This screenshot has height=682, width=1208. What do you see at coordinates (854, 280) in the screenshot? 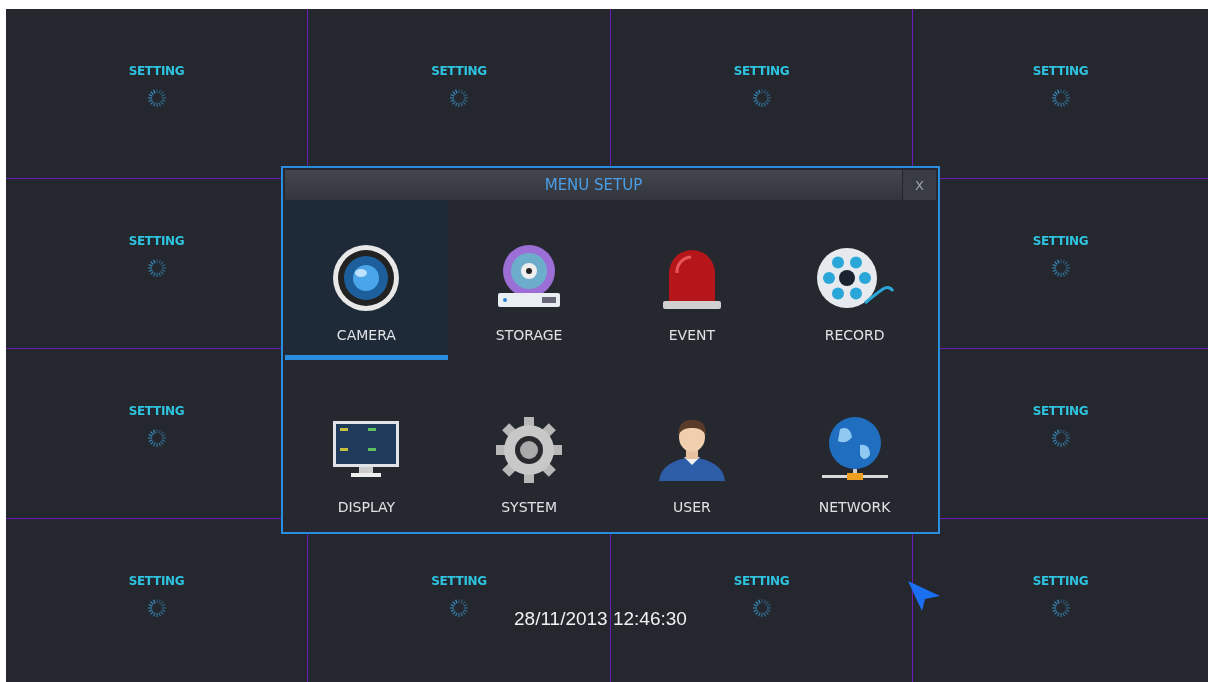
I see `menu-item: RECORD` at bounding box center [854, 280].